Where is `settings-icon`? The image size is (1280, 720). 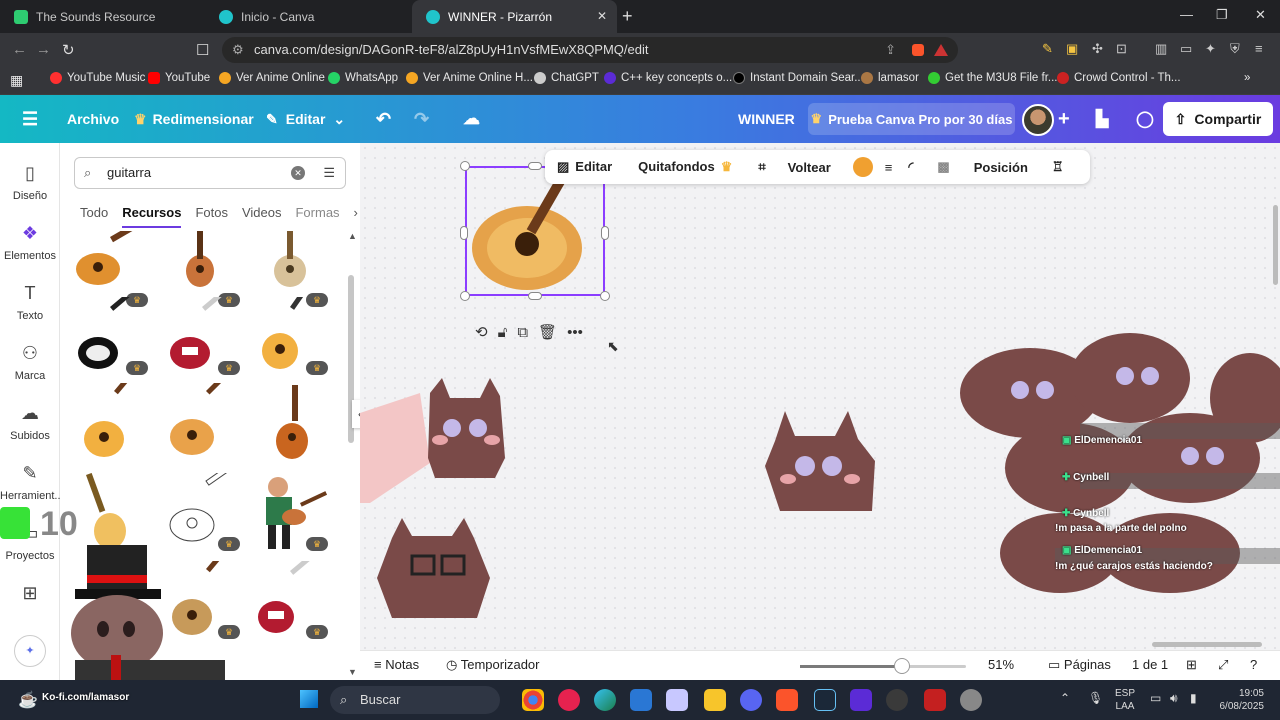
settings-icon is located at coordinates (971, 700).